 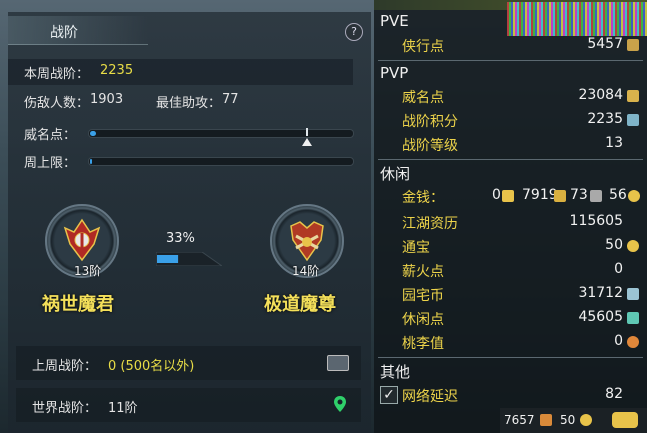 I want to click on pve-row-xiaxing: 侠行点 5457, so click(x=510, y=45).